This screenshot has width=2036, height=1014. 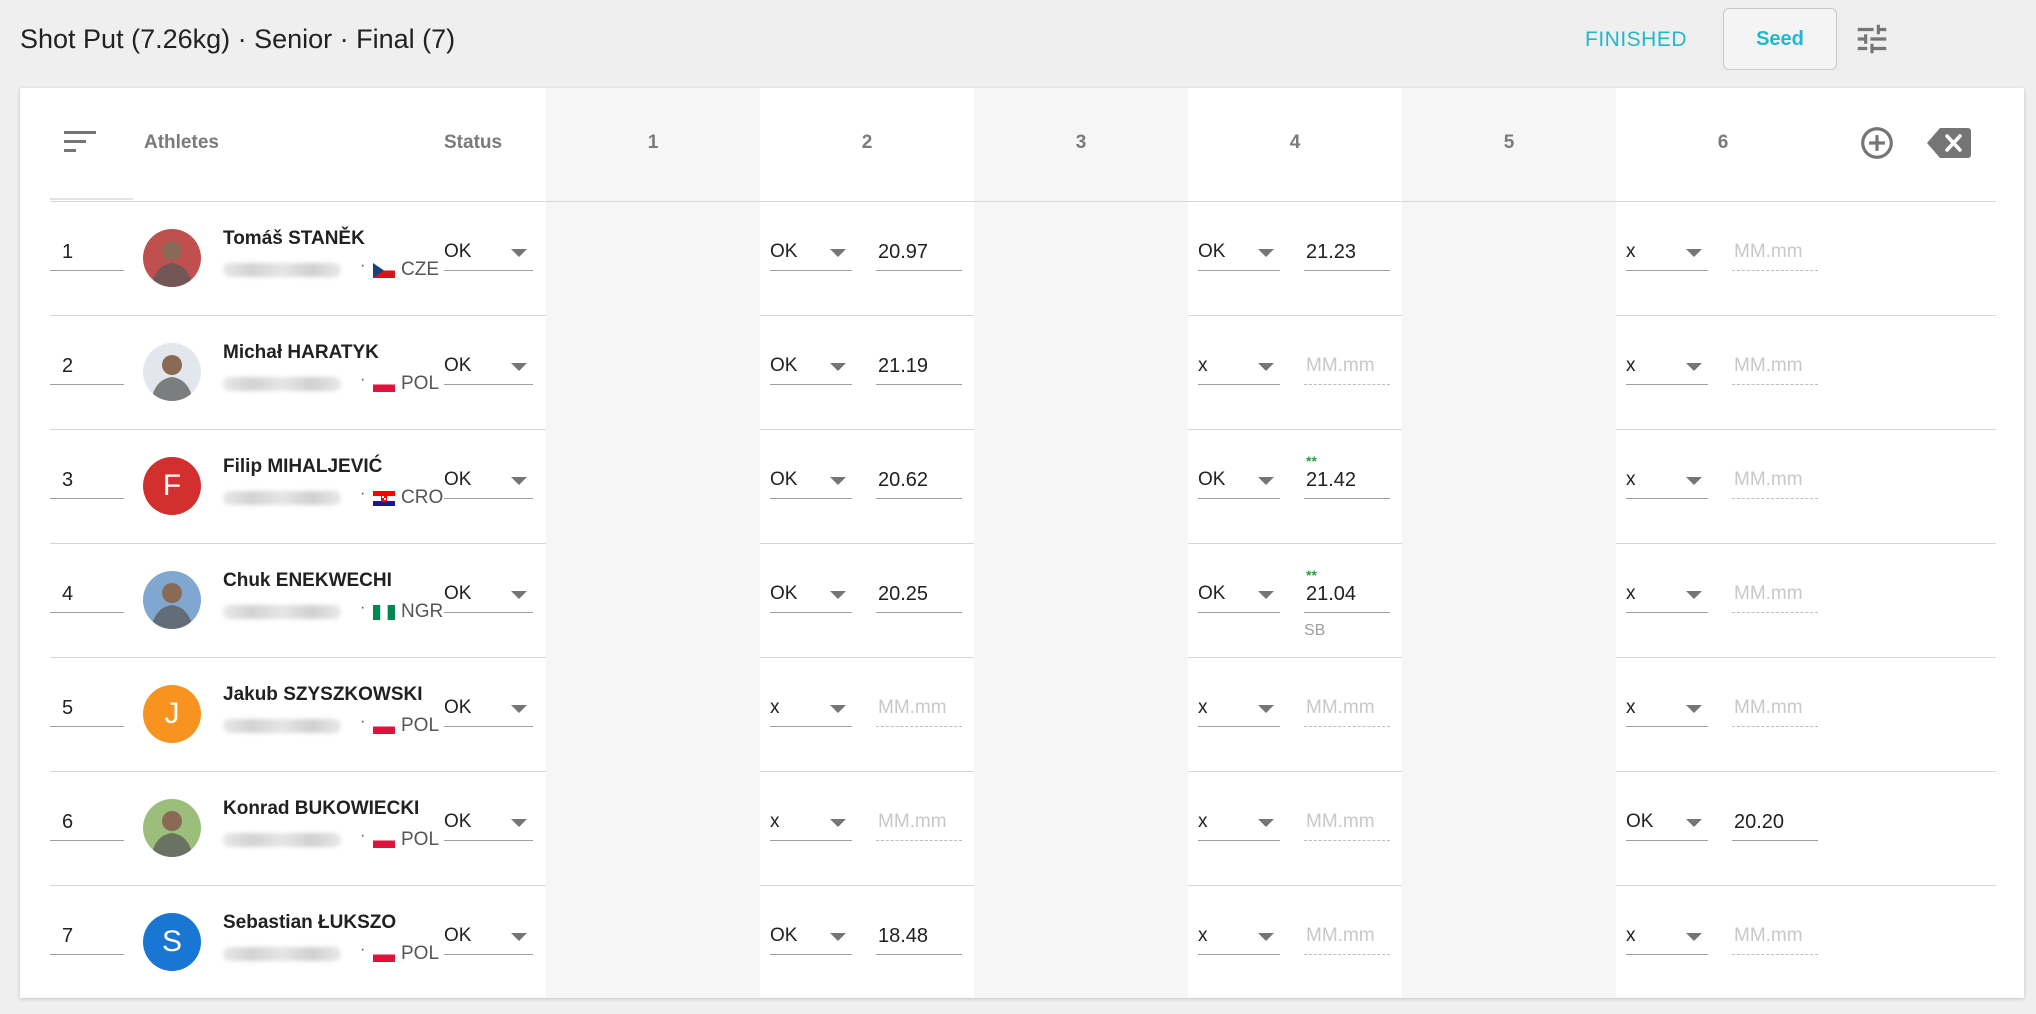 What do you see at coordinates (1347, 476) in the screenshot?
I see `attempt-mark-input: 21.42 **` at bounding box center [1347, 476].